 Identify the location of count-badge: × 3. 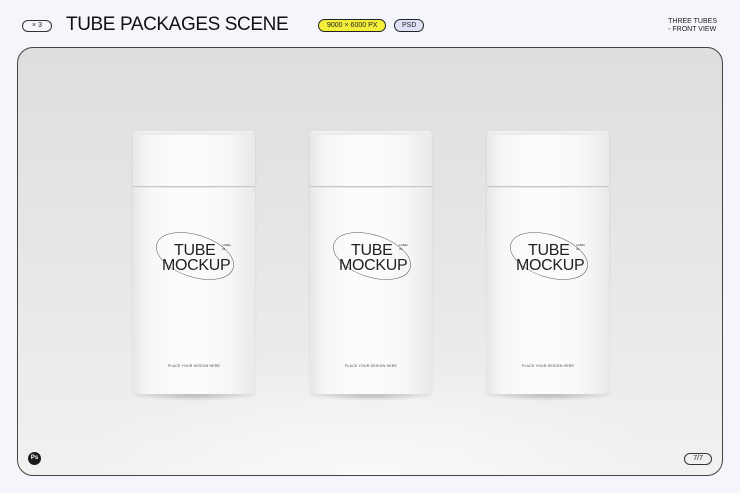
(37, 26).